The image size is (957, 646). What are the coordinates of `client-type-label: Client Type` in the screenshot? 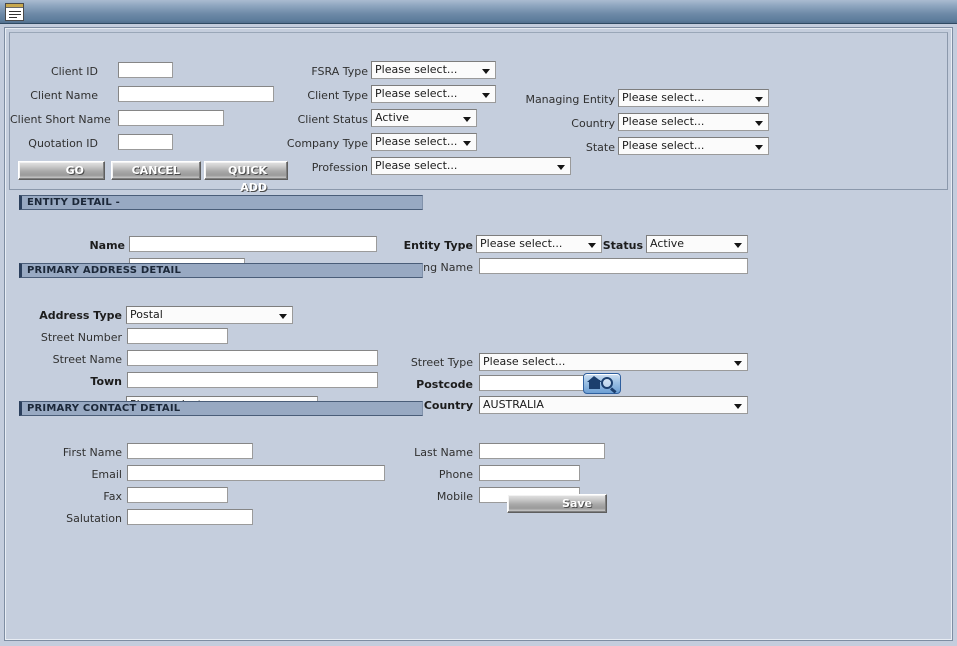 It's located at (337, 95).